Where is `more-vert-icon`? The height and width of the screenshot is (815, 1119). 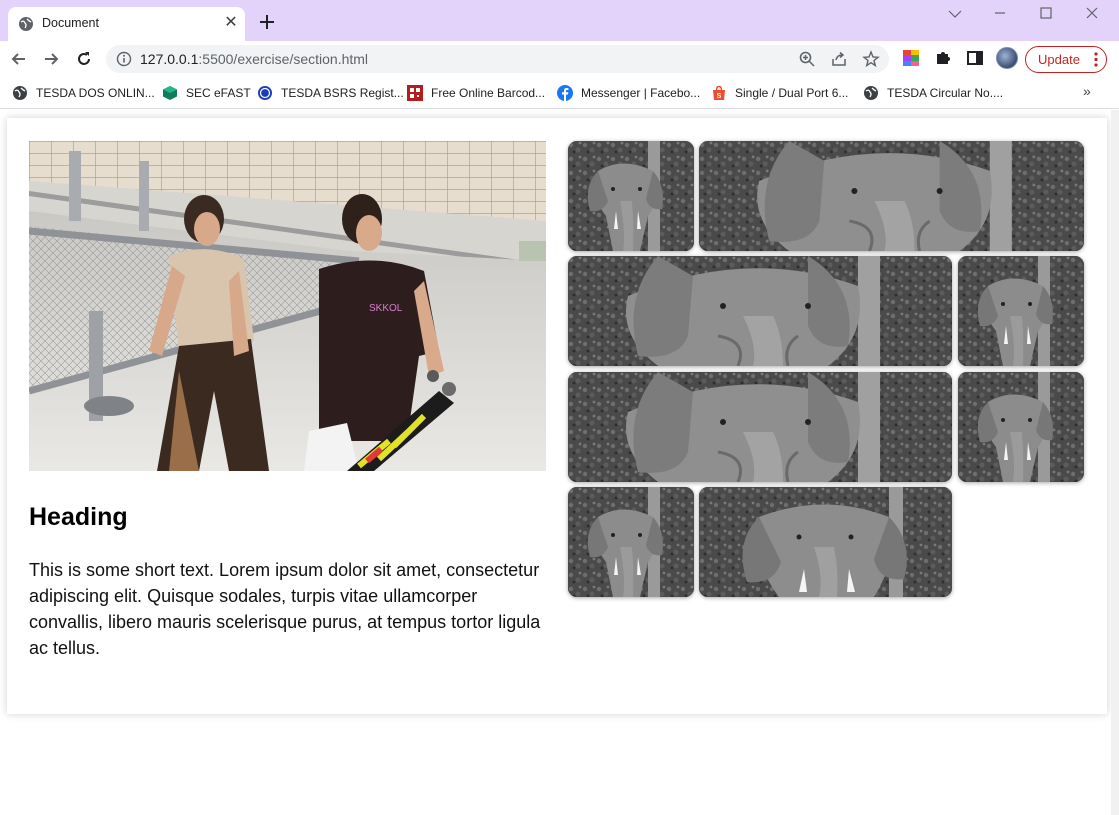 more-vert-icon is located at coordinates (1096, 59).